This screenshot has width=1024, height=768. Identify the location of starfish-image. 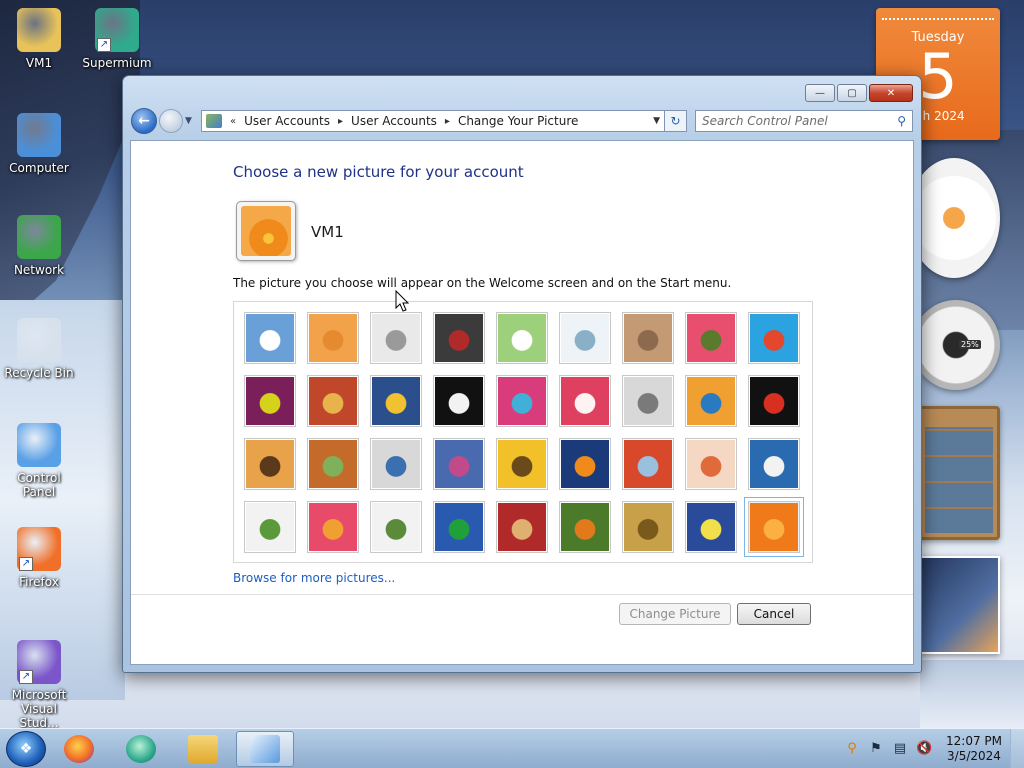
(333, 338).